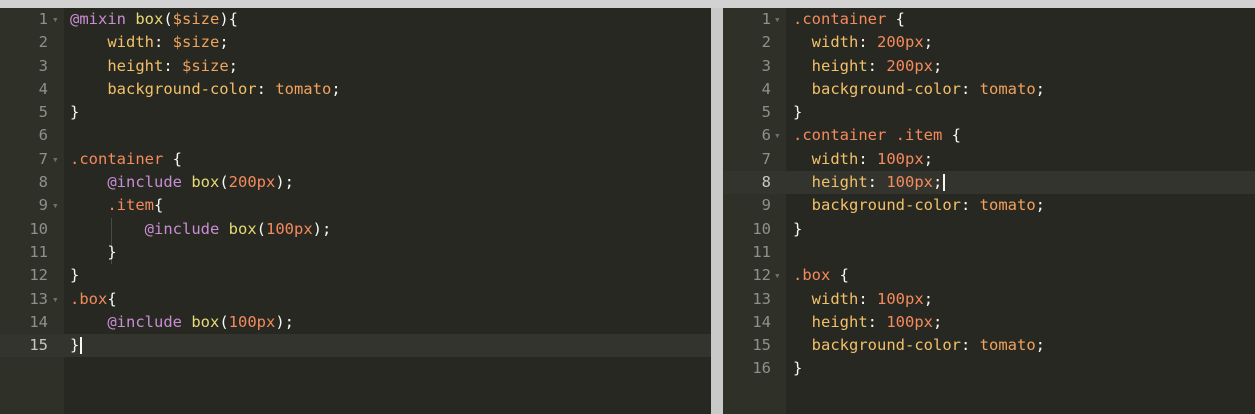 Image resolution: width=1255 pixels, height=414 pixels. Describe the element at coordinates (355, 229) in the screenshot. I see `code-line: 10 @include box(100px);` at that location.